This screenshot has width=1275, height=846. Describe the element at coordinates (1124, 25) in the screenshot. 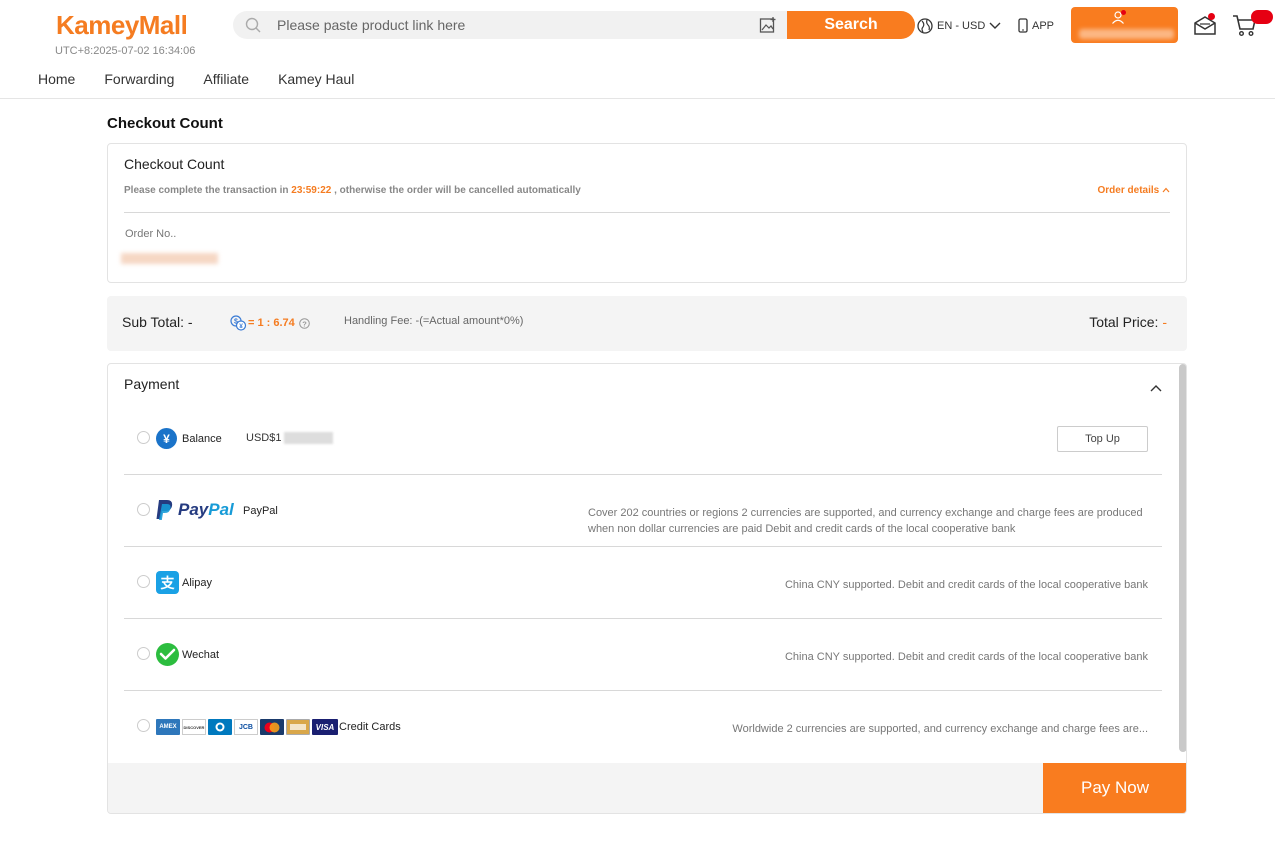

I see `user-account-button` at that location.